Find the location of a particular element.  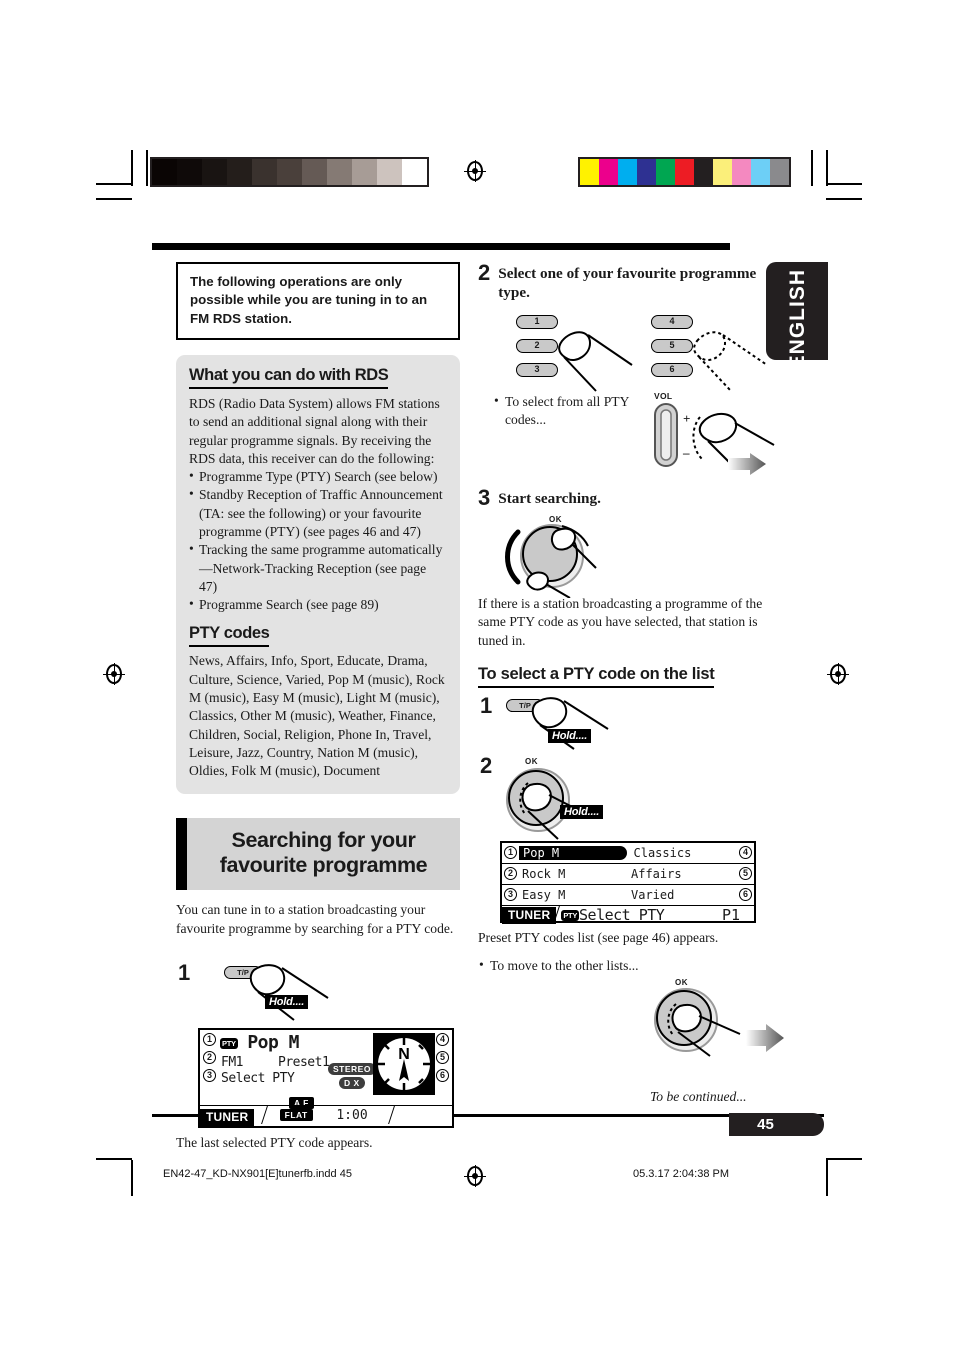

preset-button-6: 6 is located at coordinates (672, 369).